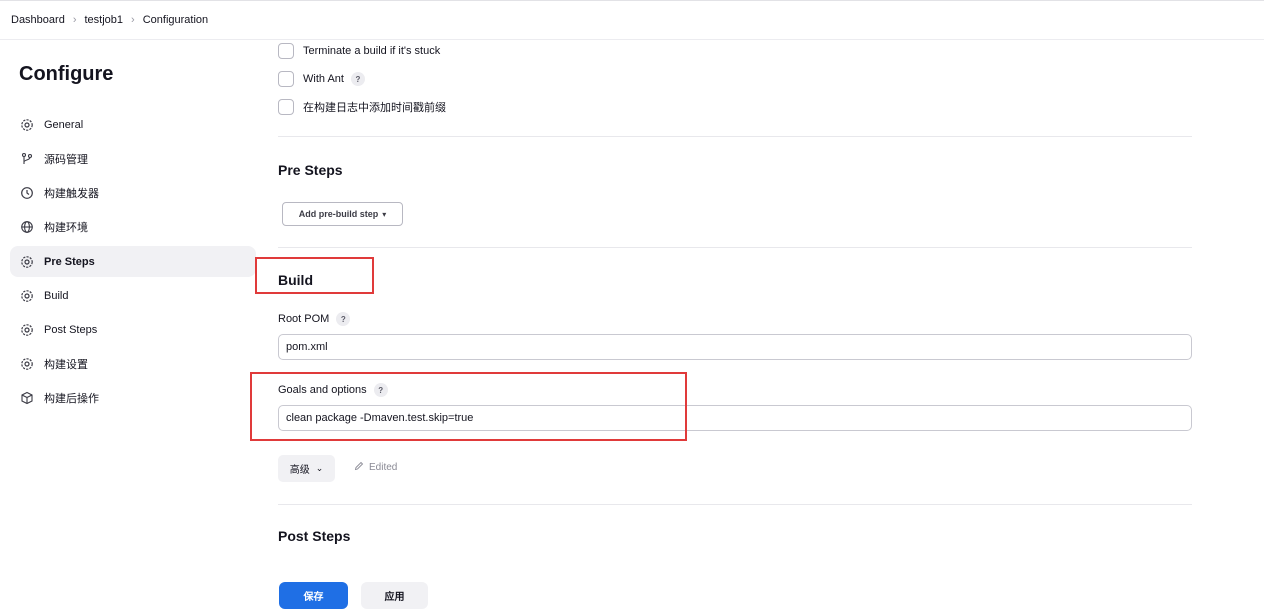 The width and height of the screenshot is (1264, 616). I want to click on post-steps-heading: Post Steps, so click(314, 536).